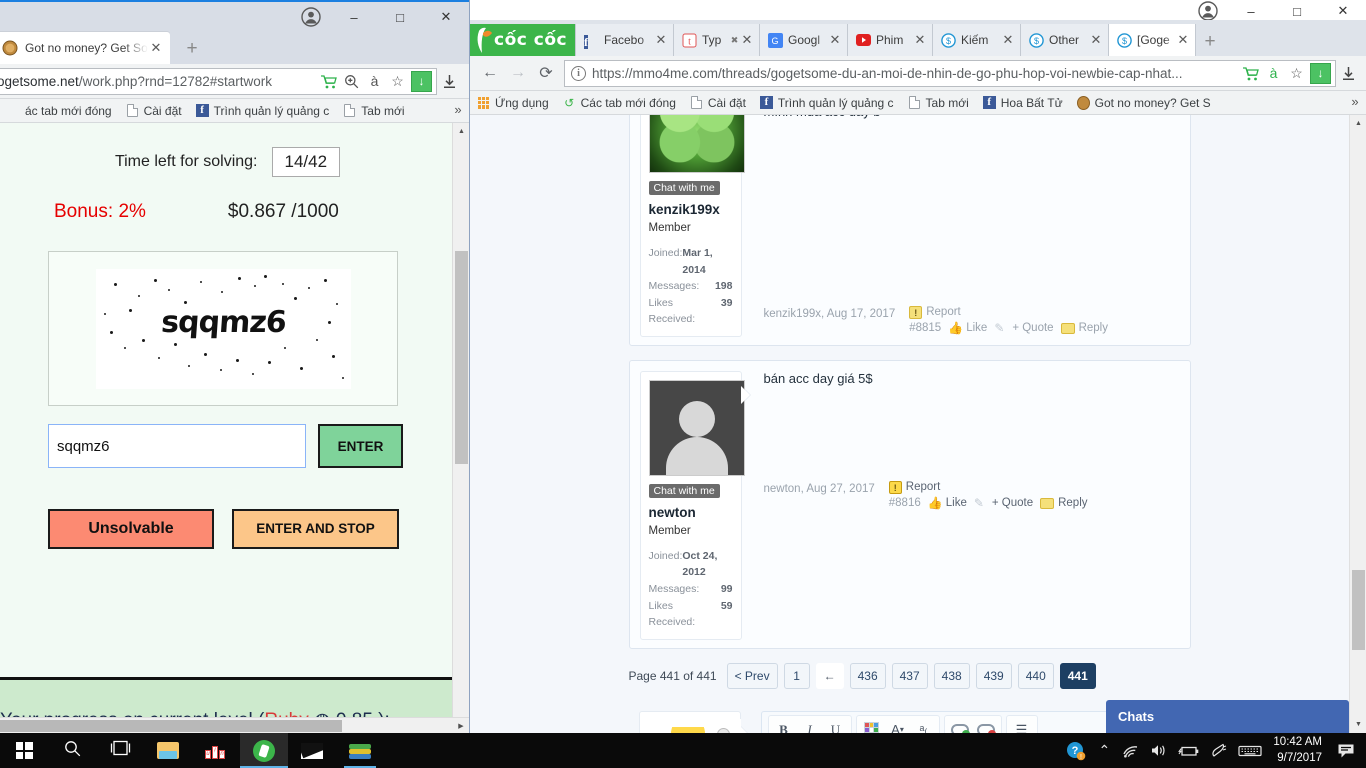 This screenshot has height=768, width=1366. What do you see at coordinates (461, 131) in the screenshot?
I see `scroll-up-icon: ▲` at bounding box center [461, 131].